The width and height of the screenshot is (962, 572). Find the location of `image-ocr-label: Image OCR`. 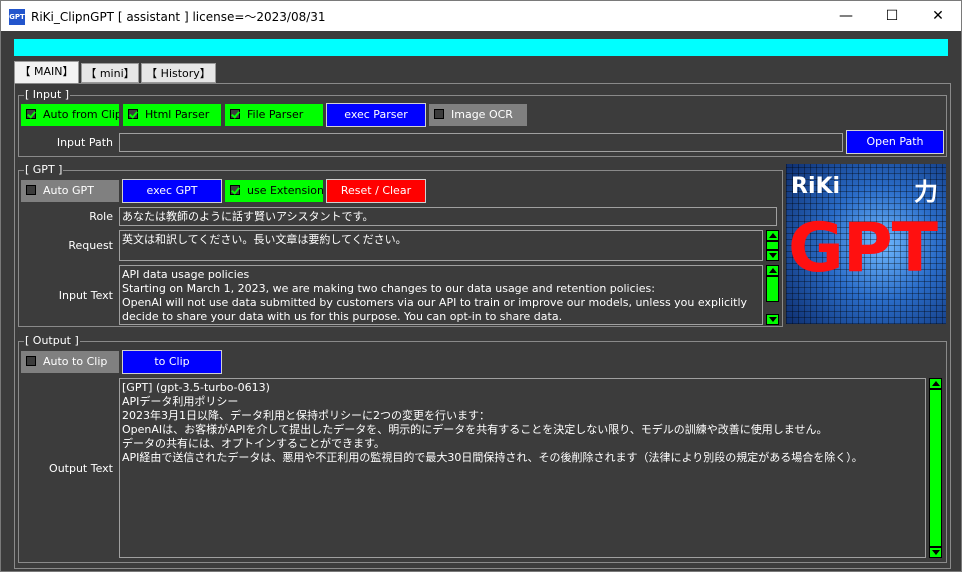

image-ocr-label: Image OCR is located at coordinates (482, 114).